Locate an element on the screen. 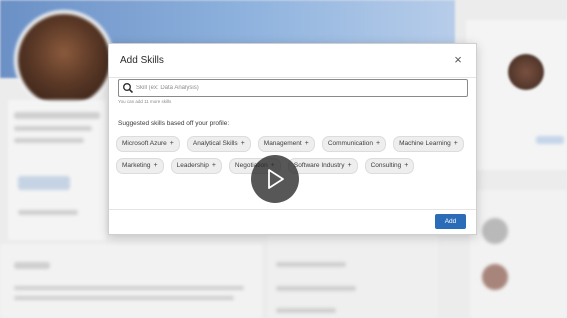  skill-chip-machine-learning: Machine Learning + is located at coordinates (428, 144).